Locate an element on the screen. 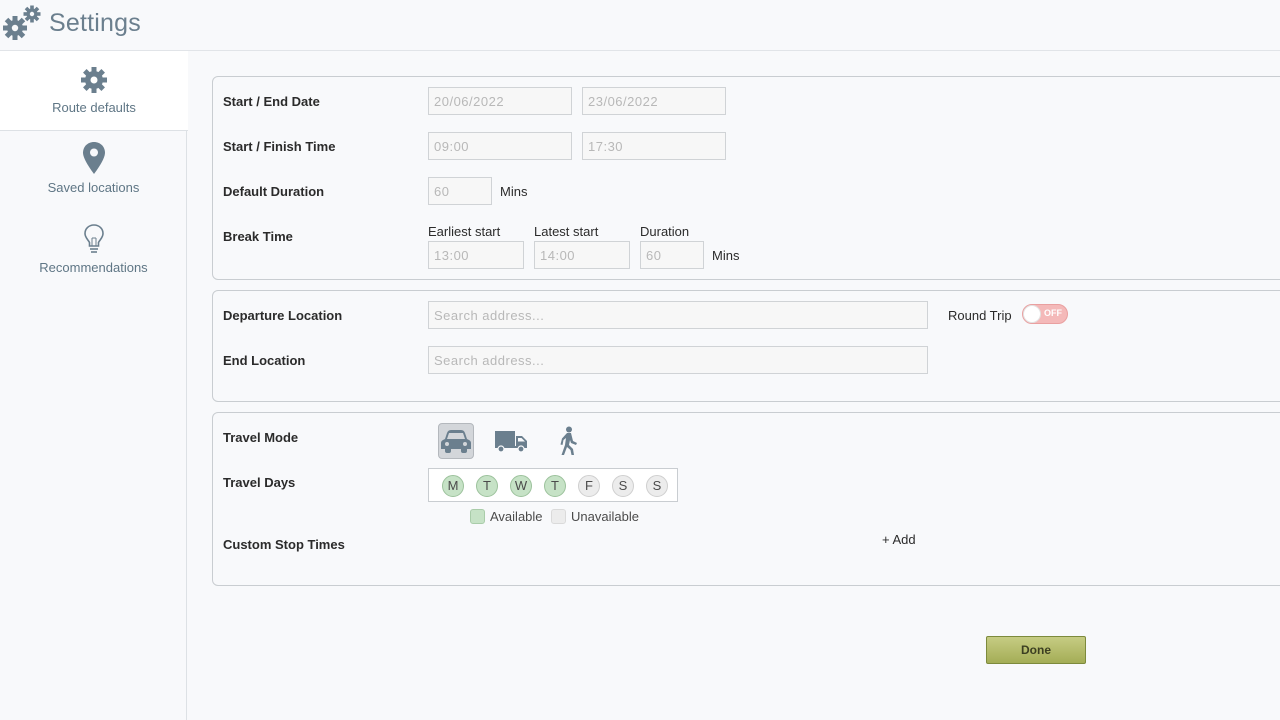 This screenshot has height=720, width=1280. travel-days-label: Travel Days is located at coordinates (259, 482).